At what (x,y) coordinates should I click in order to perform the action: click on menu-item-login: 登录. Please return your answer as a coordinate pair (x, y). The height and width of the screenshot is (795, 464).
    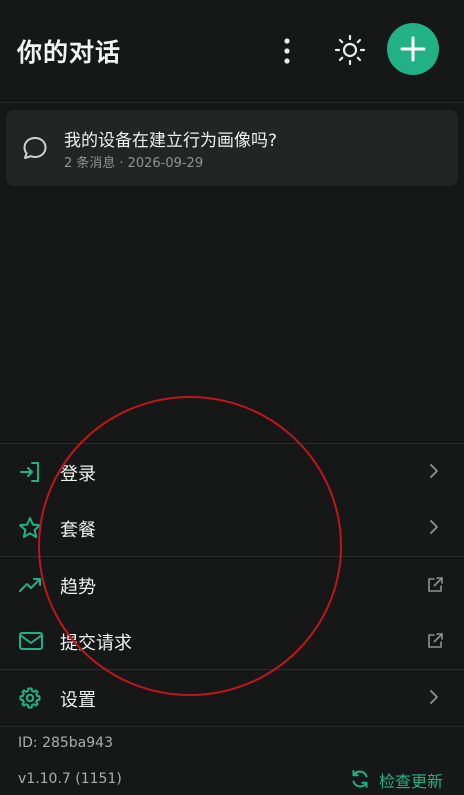
    Looking at the image, I should click on (232, 472).